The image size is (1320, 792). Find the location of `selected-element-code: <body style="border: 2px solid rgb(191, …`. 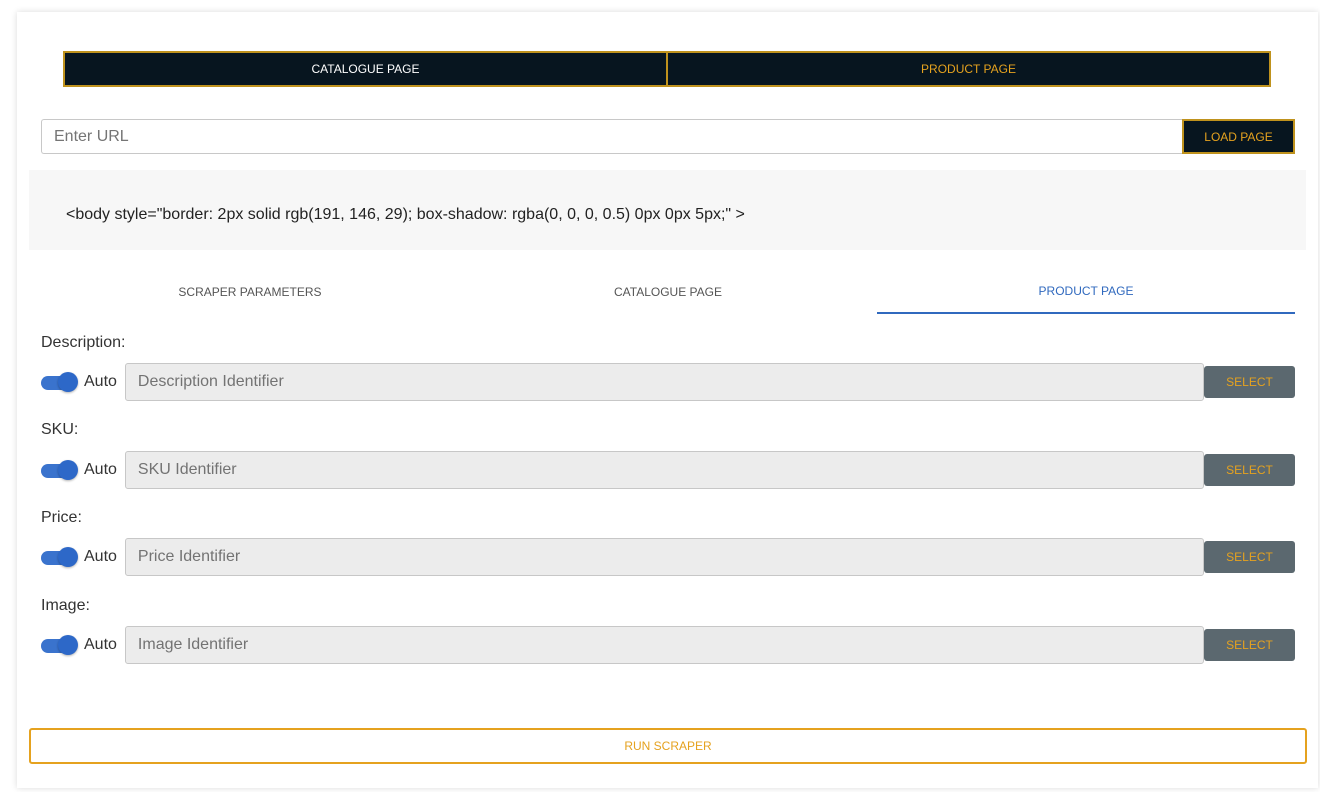

selected-element-code: <body style="border: 2px solid rgb(191, … is located at coordinates (405, 214).